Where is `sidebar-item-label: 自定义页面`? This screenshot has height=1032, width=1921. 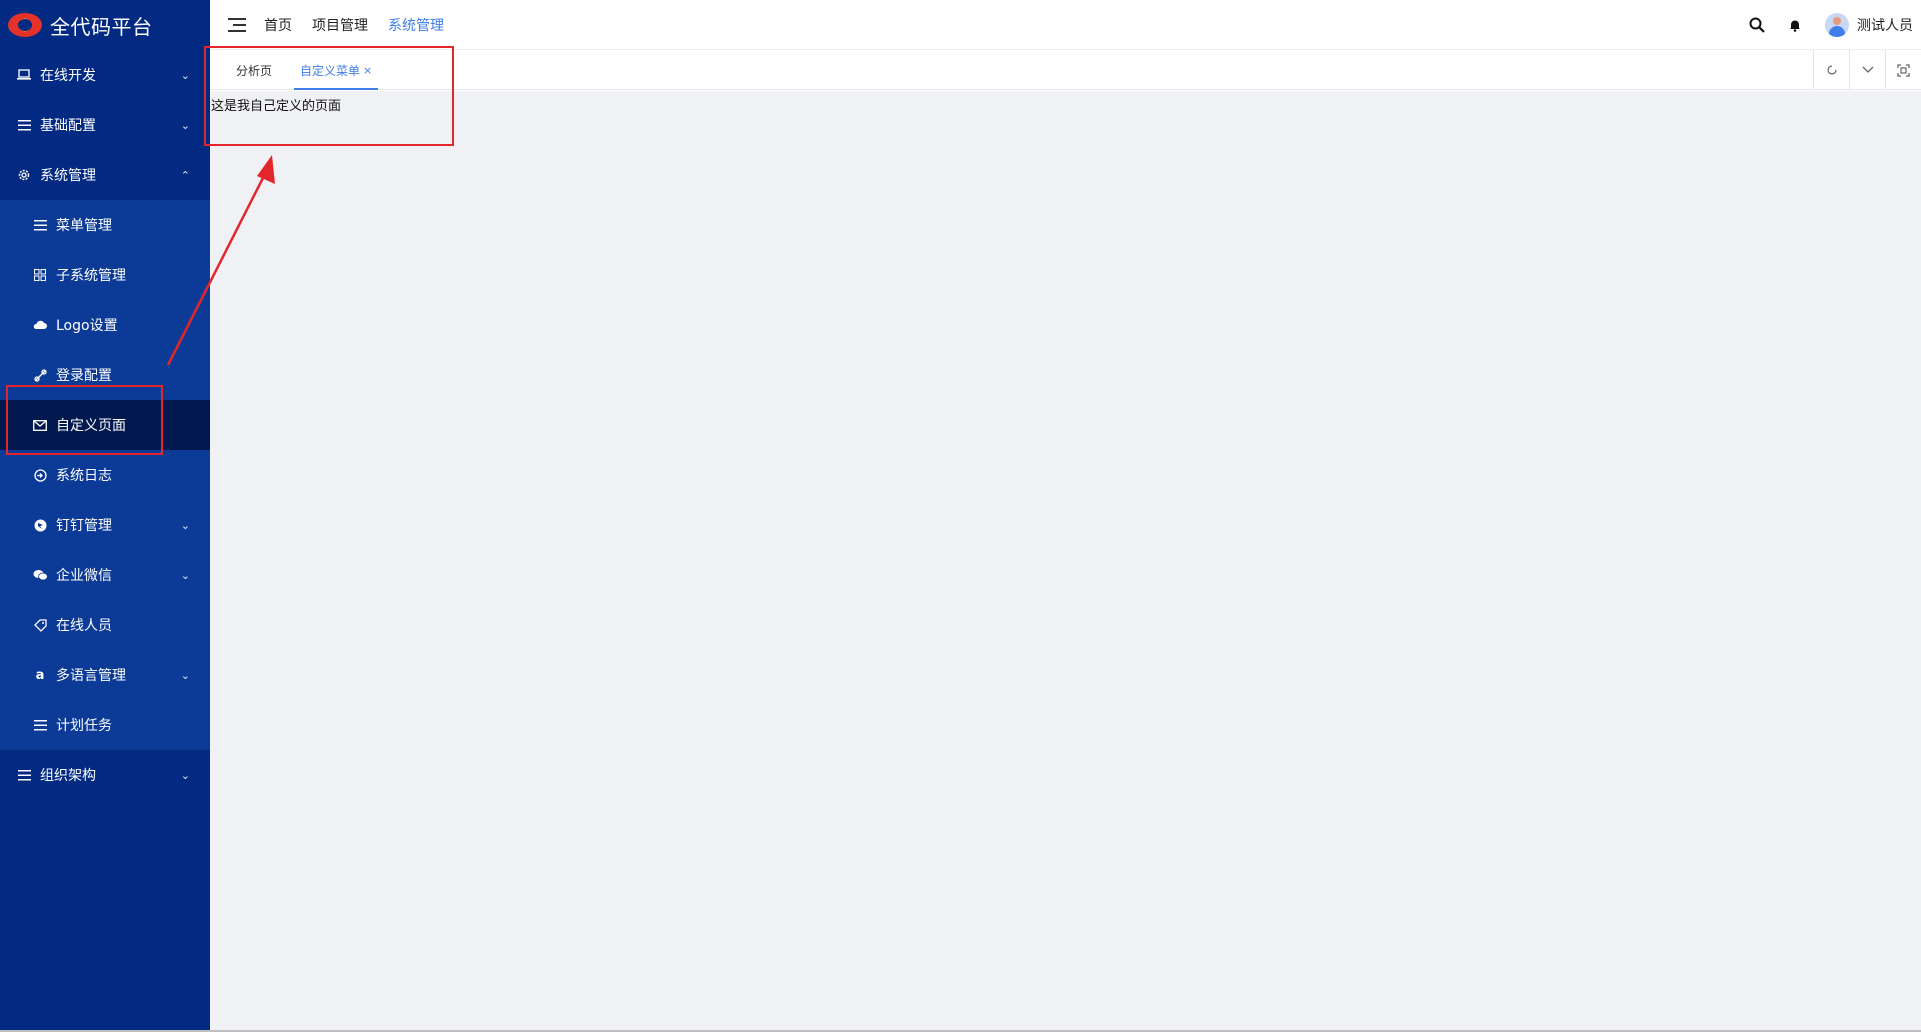
sidebar-item-label: 自定义页面 is located at coordinates (91, 426).